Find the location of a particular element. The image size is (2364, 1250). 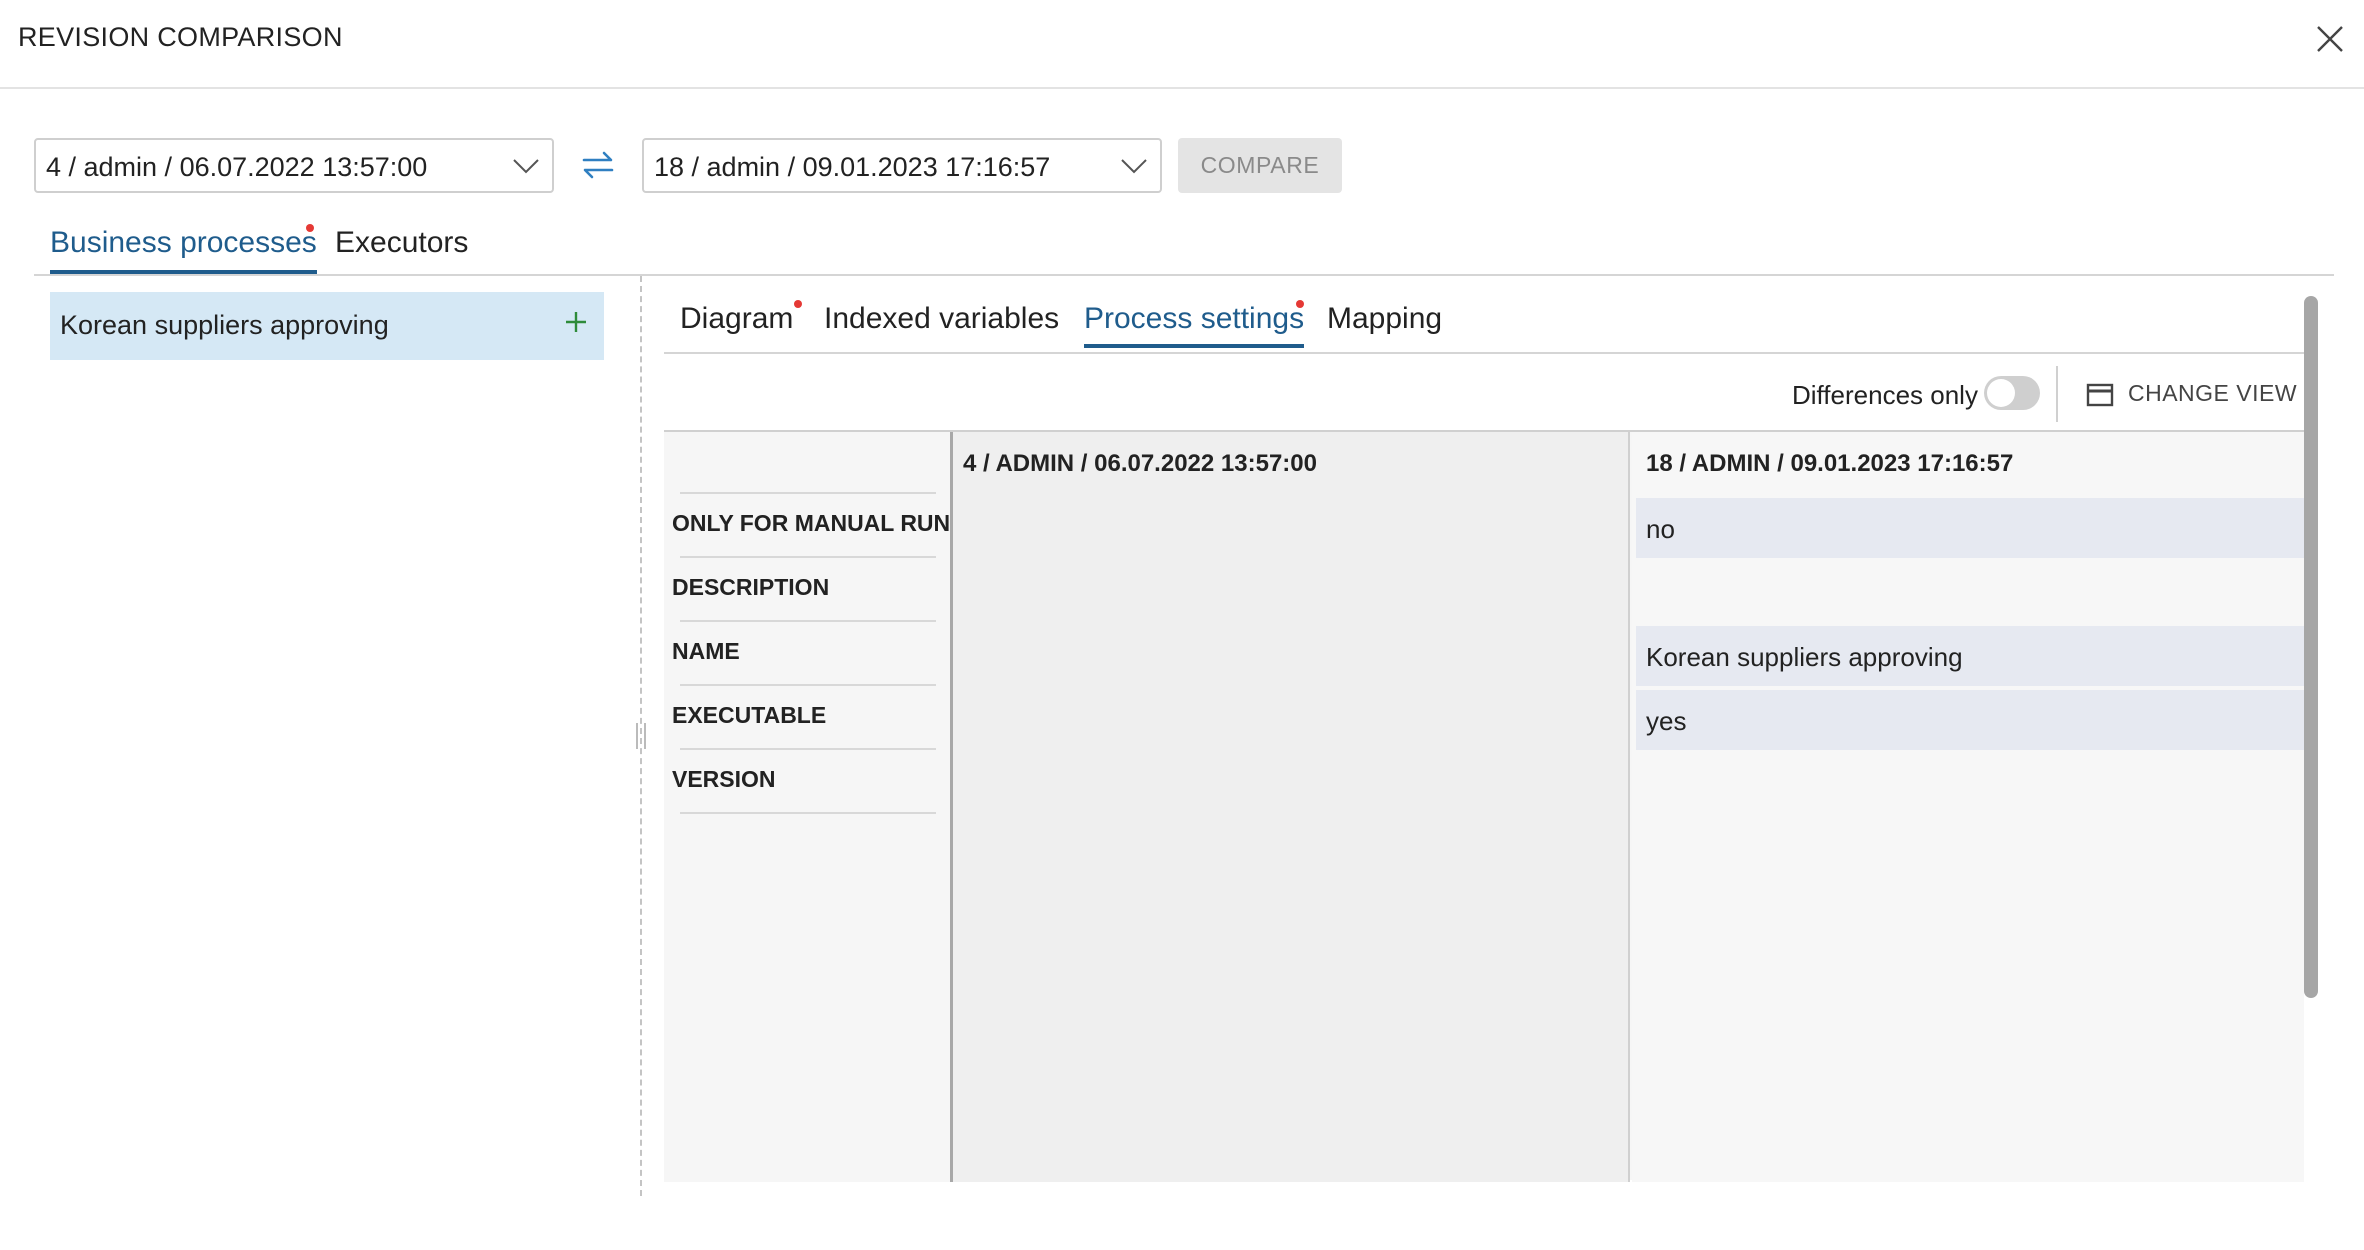

layout-icon is located at coordinates (2100, 395).